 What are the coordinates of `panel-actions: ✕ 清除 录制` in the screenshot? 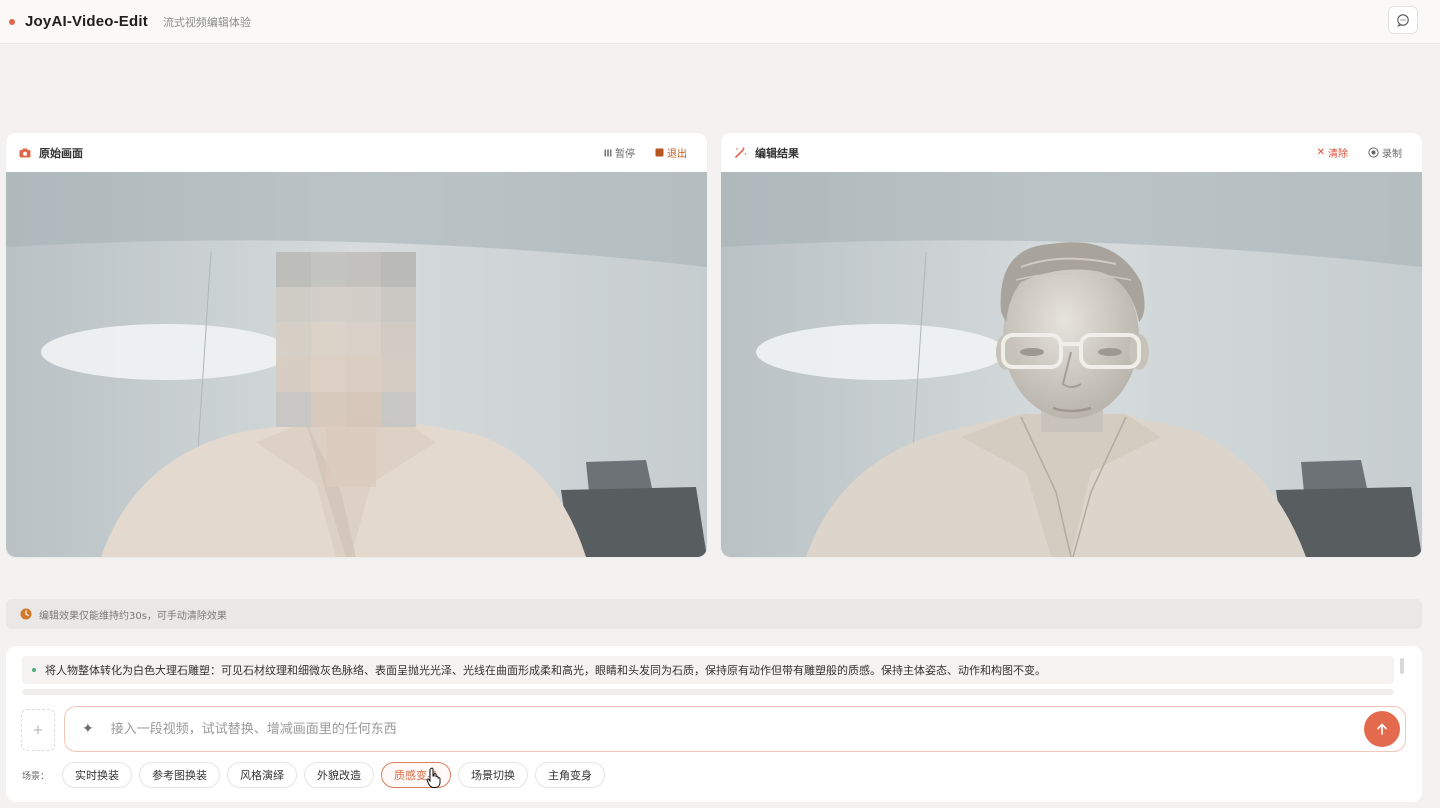 It's located at (1359, 152).